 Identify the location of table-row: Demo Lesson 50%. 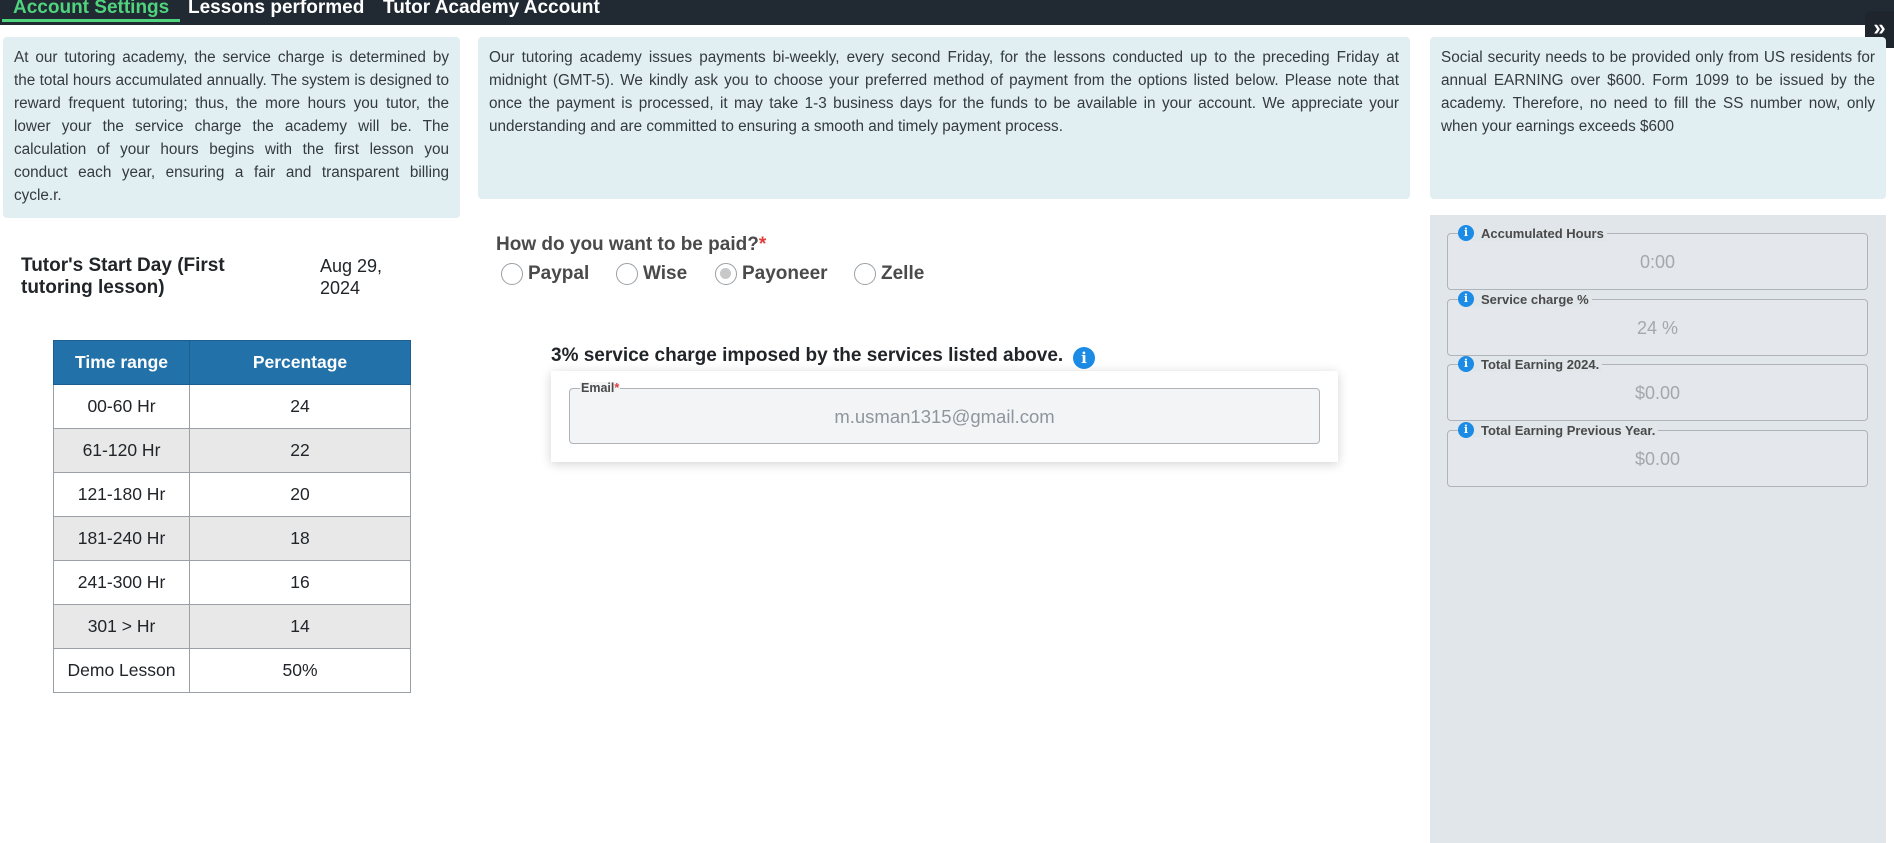
(232, 670).